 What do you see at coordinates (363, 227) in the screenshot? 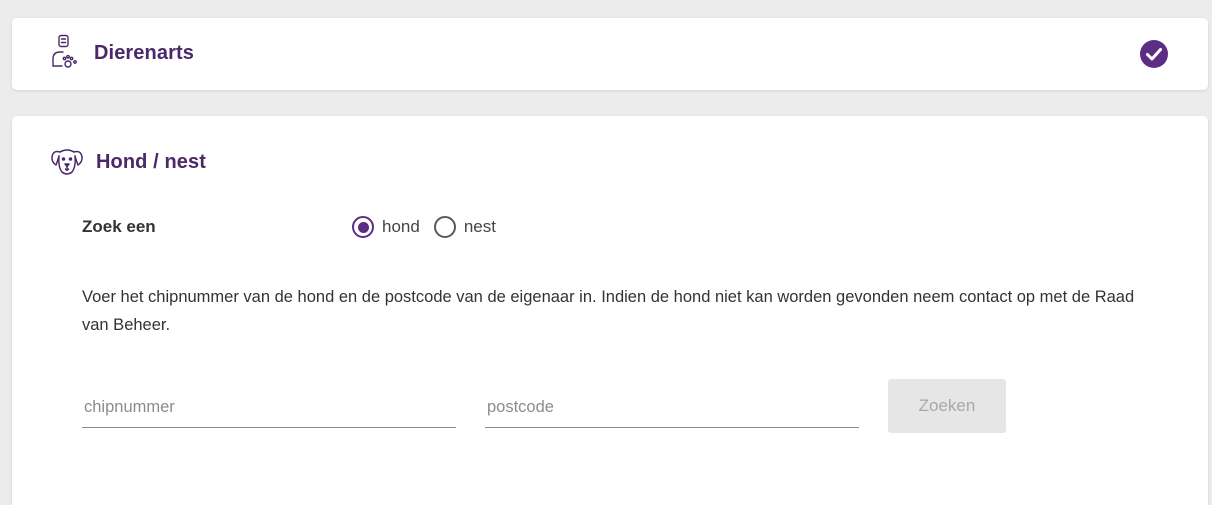
I see `radio-hond` at bounding box center [363, 227].